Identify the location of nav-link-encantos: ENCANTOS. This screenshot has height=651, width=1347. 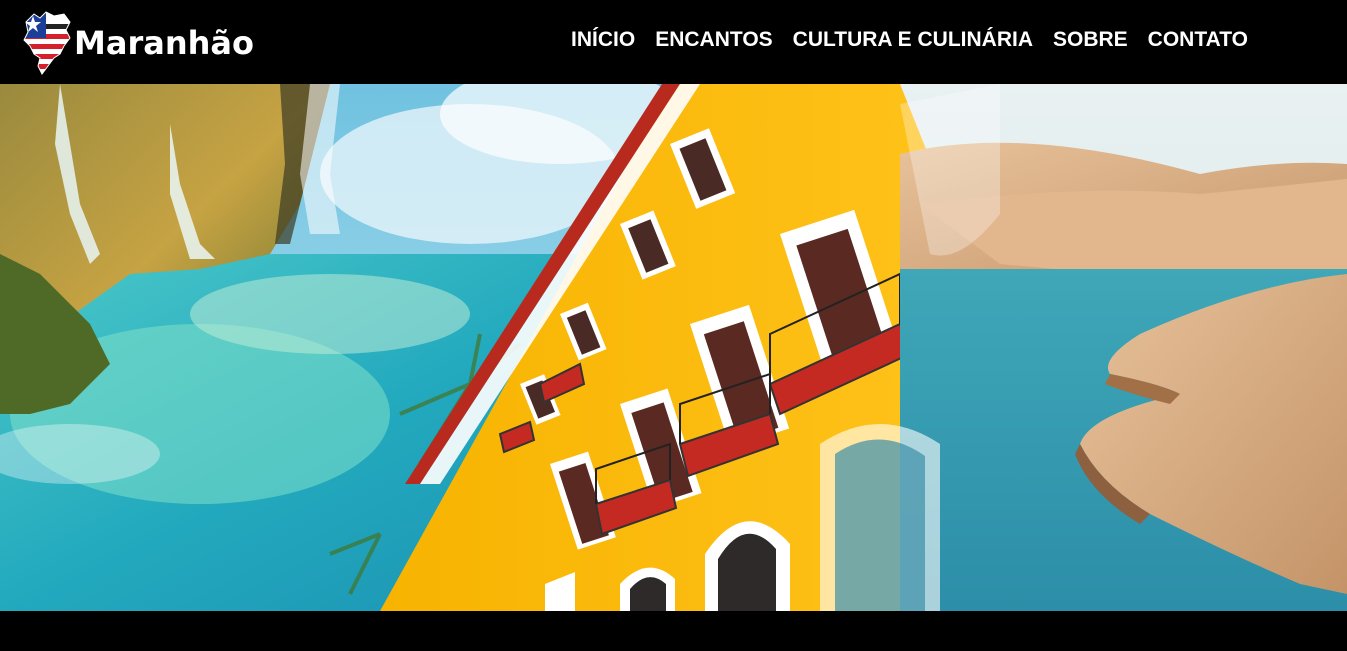
(713, 40).